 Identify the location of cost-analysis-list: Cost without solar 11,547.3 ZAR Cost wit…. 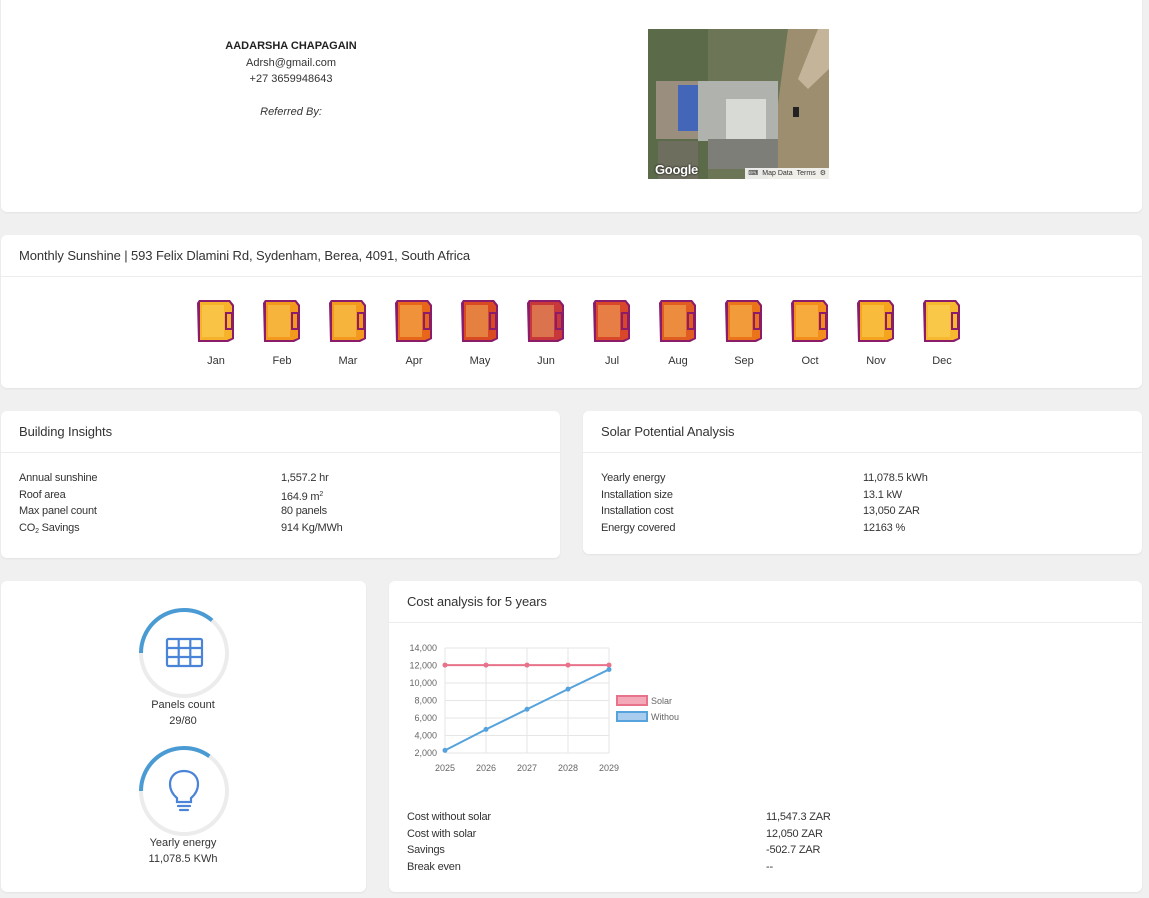
(765, 842).